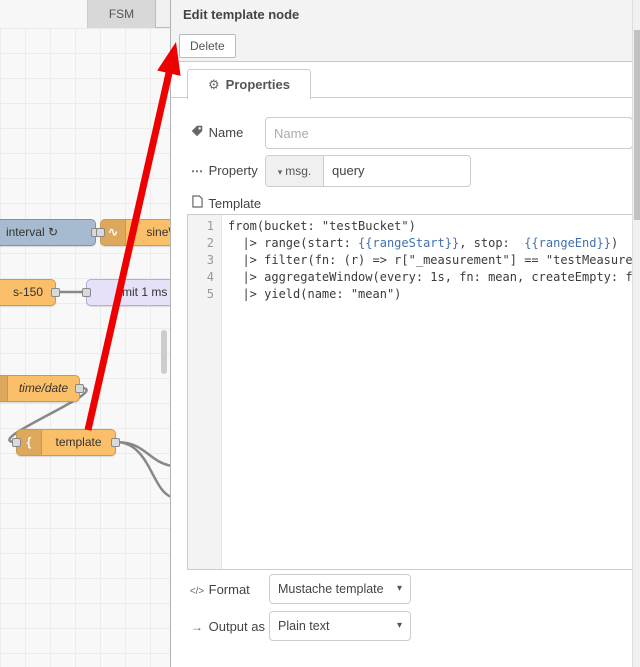 The height and width of the screenshot is (667, 640). Describe the element at coordinates (241, 14) in the screenshot. I see `dialog-title: Edit template node` at that location.